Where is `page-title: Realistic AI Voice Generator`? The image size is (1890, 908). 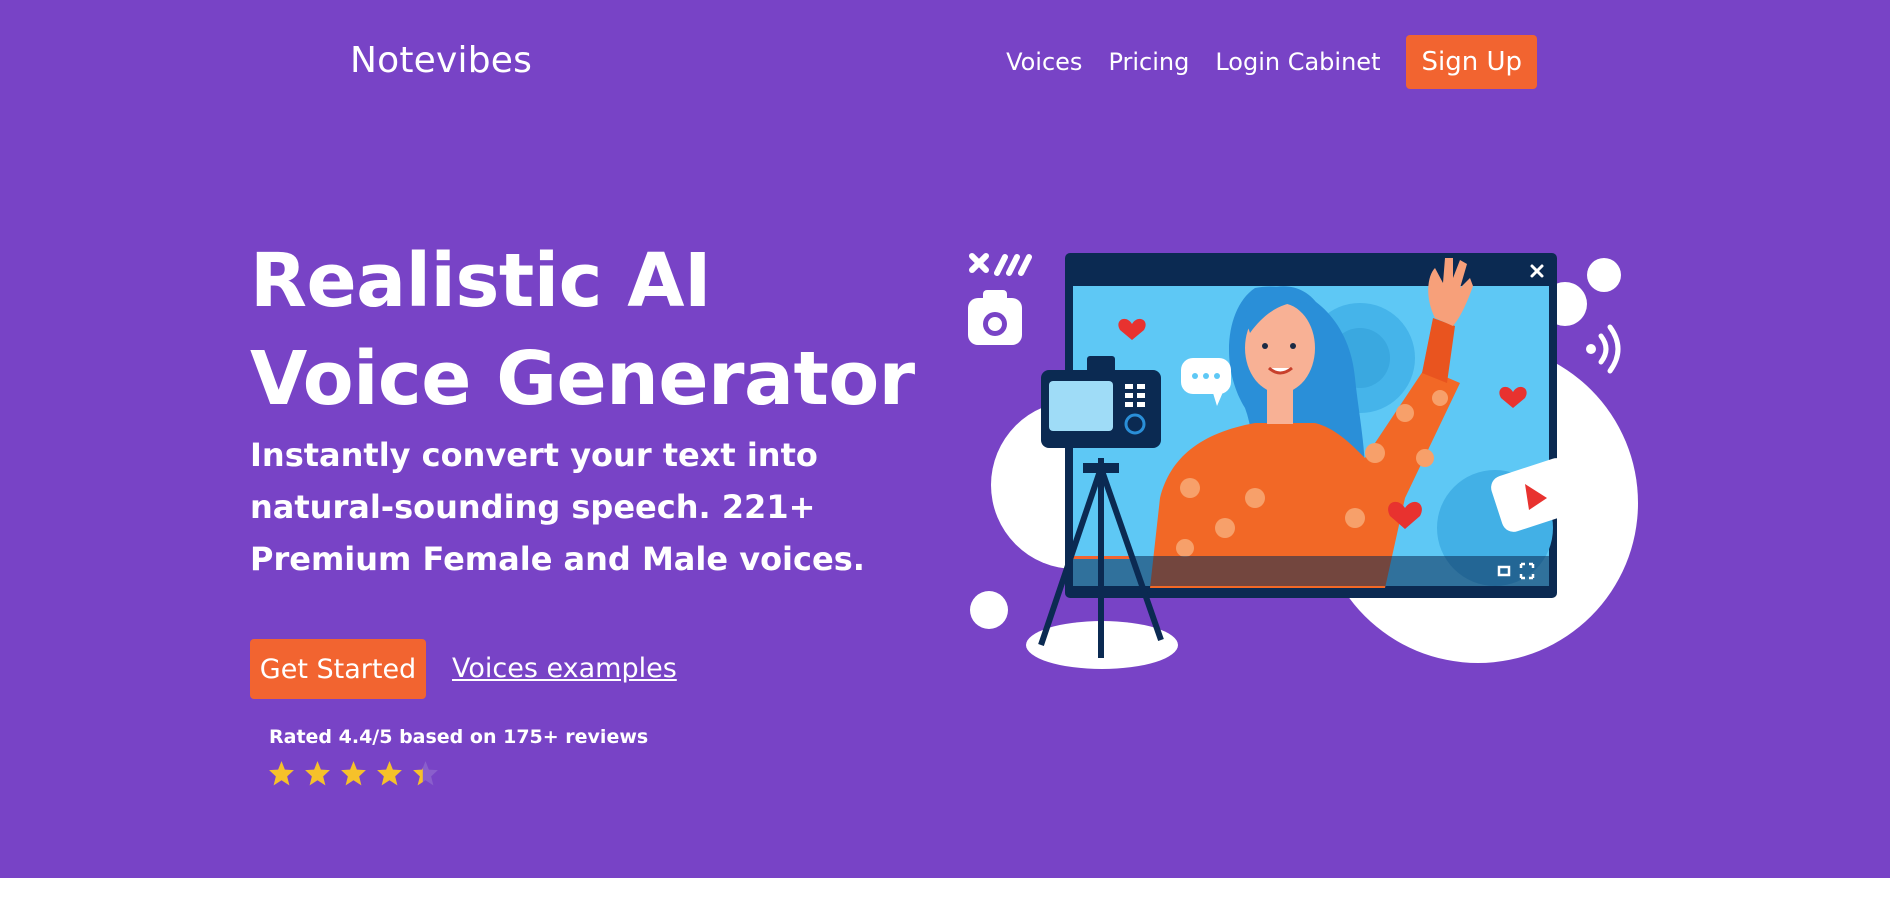 page-title: Realistic AI Voice Generator is located at coordinates (582, 330).